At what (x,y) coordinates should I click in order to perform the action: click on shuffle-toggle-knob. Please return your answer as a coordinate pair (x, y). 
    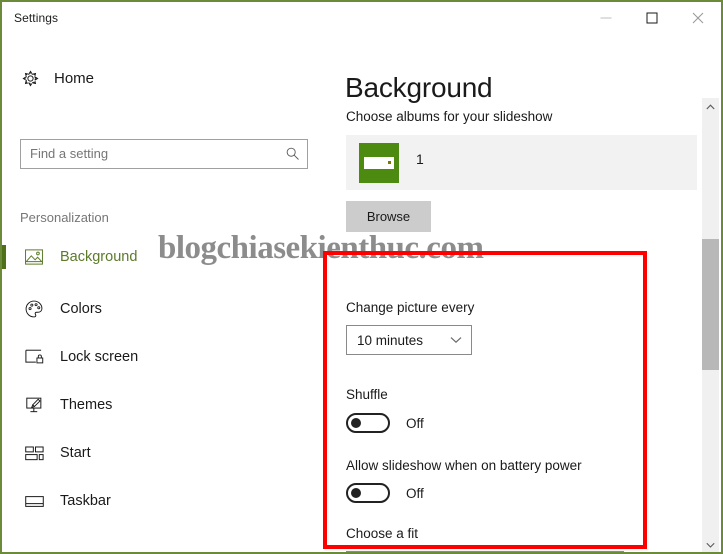
    Looking at the image, I should click on (356, 423).